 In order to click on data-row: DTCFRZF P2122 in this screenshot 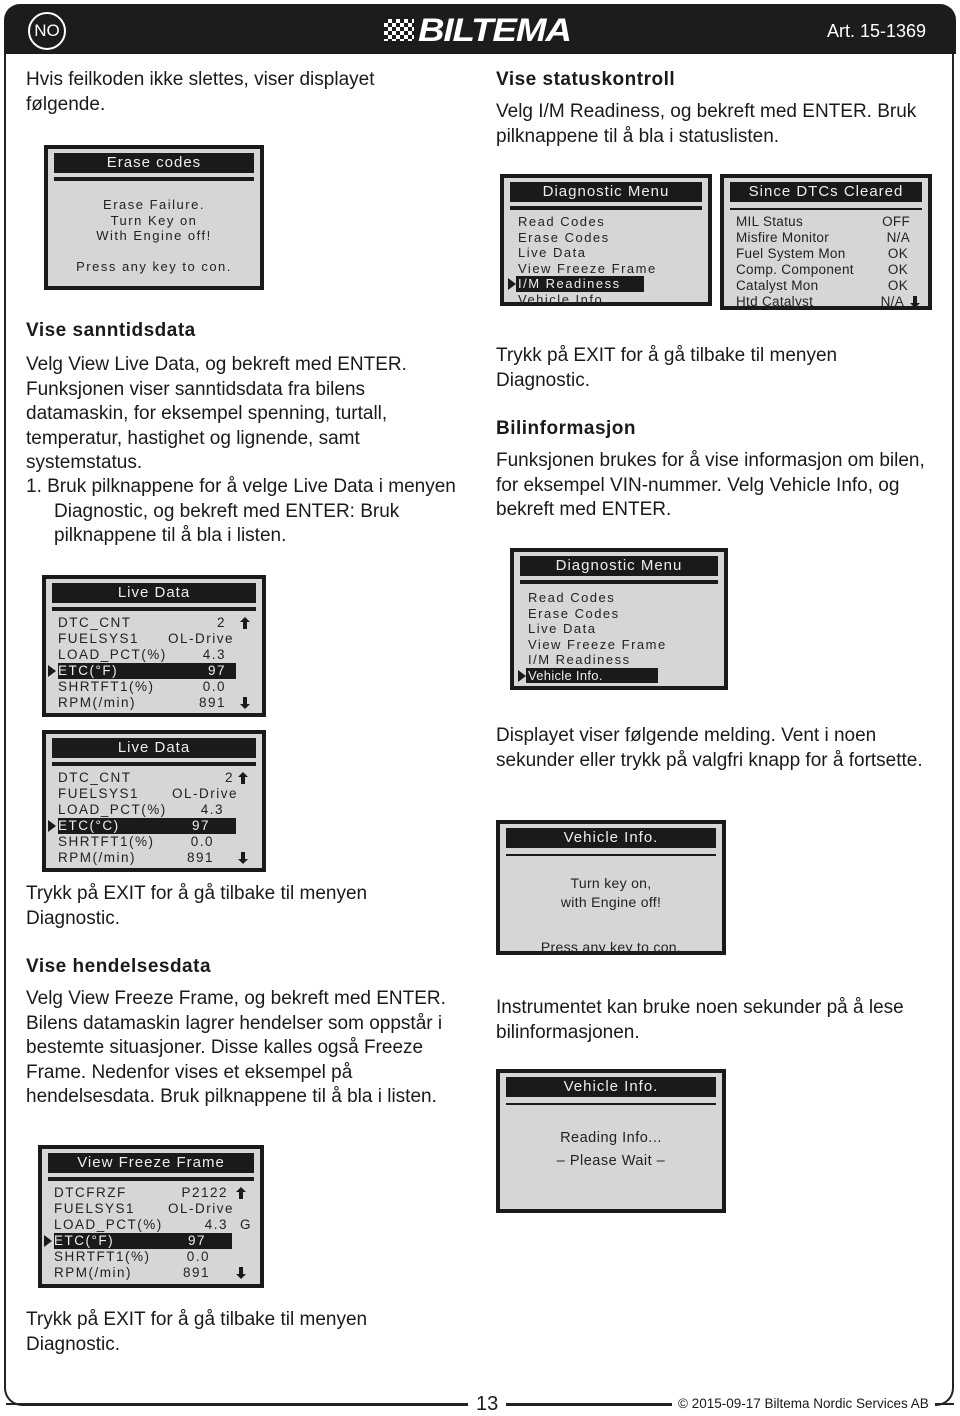, I will do `click(153, 1193)`.